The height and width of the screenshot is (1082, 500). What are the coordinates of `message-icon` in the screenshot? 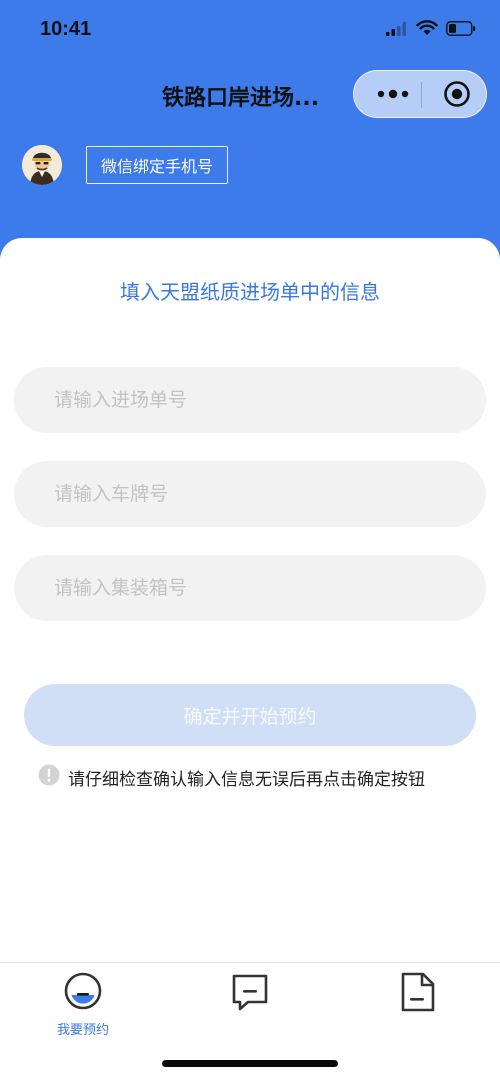 It's located at (250, 994).